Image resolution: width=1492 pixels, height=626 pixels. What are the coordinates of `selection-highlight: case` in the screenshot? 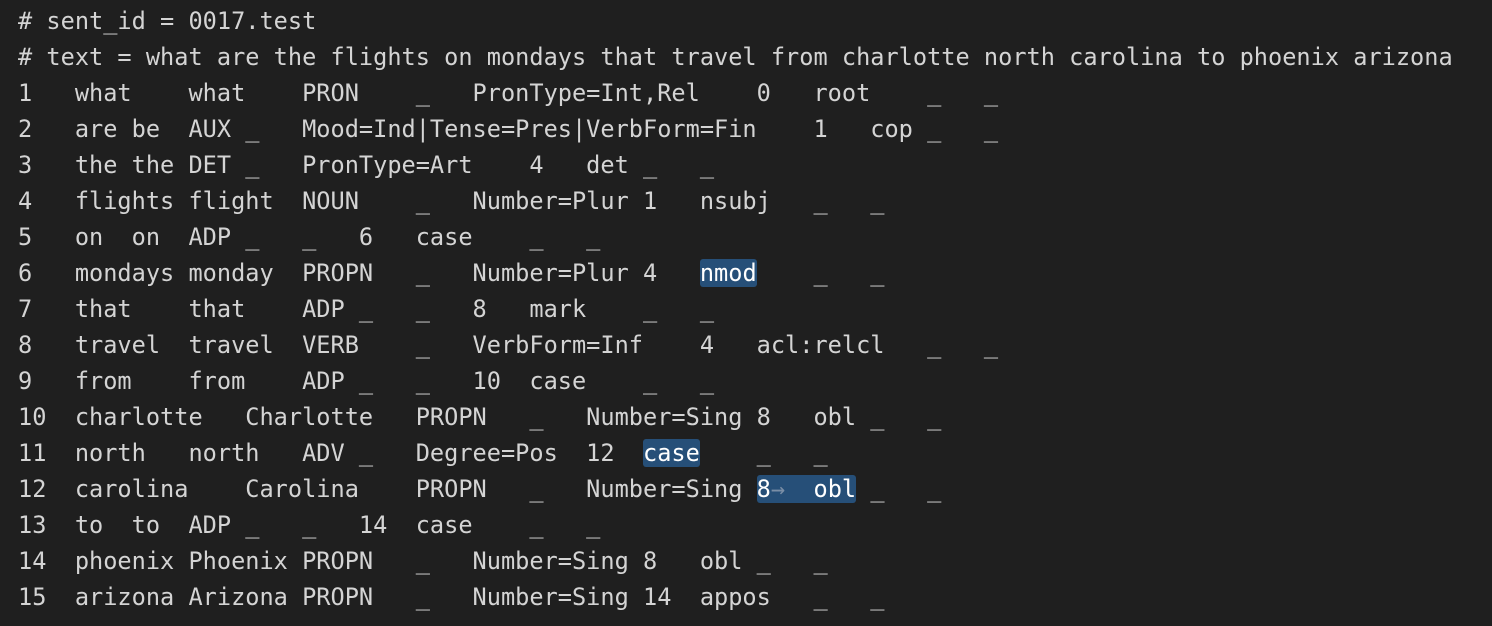 It's located at (671, 453).